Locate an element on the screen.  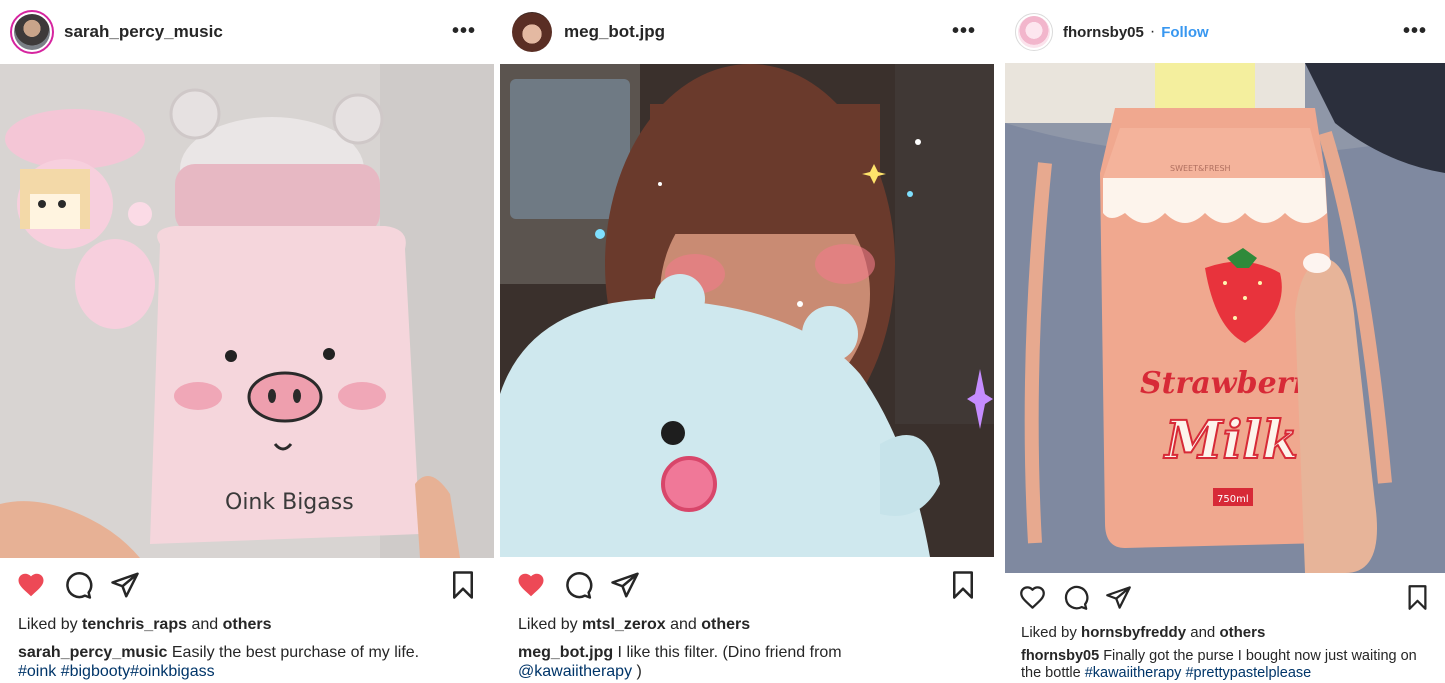
liked-user-link: hornsbyfreddy is located at coordinates (1133, 632).